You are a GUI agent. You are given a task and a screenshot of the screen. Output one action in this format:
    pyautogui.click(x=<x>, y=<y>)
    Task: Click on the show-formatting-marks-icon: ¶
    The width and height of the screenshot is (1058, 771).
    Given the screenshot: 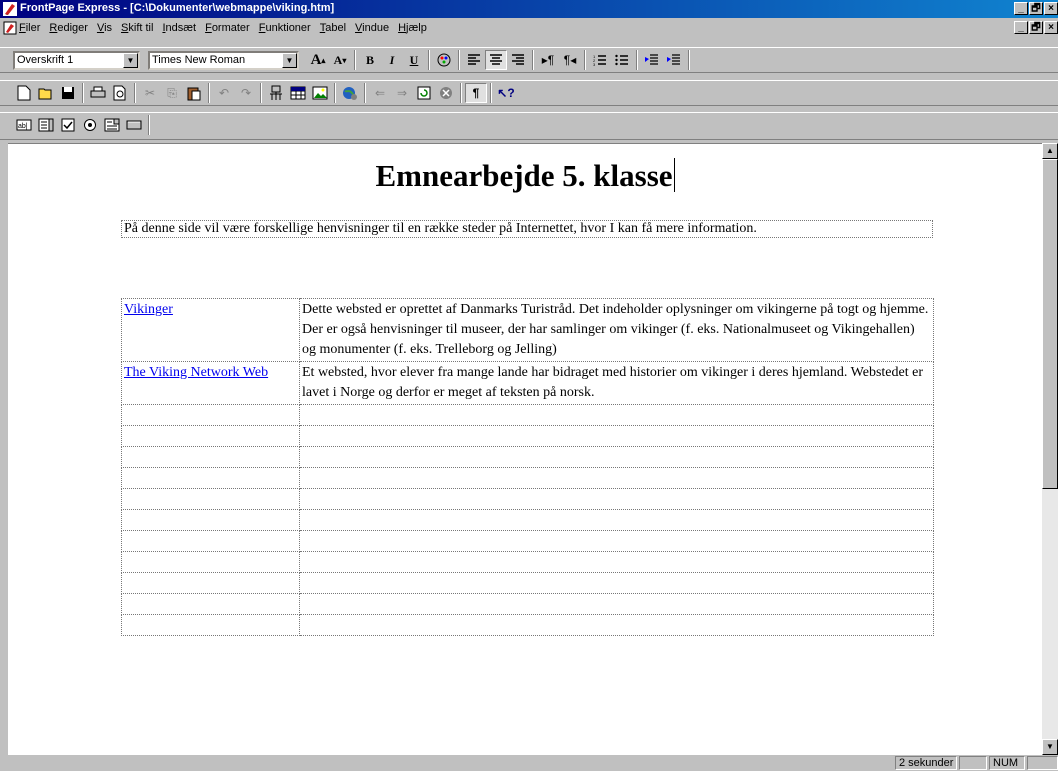 What is the action you would take?
    pyautogui.click(x=476, y=93)
    